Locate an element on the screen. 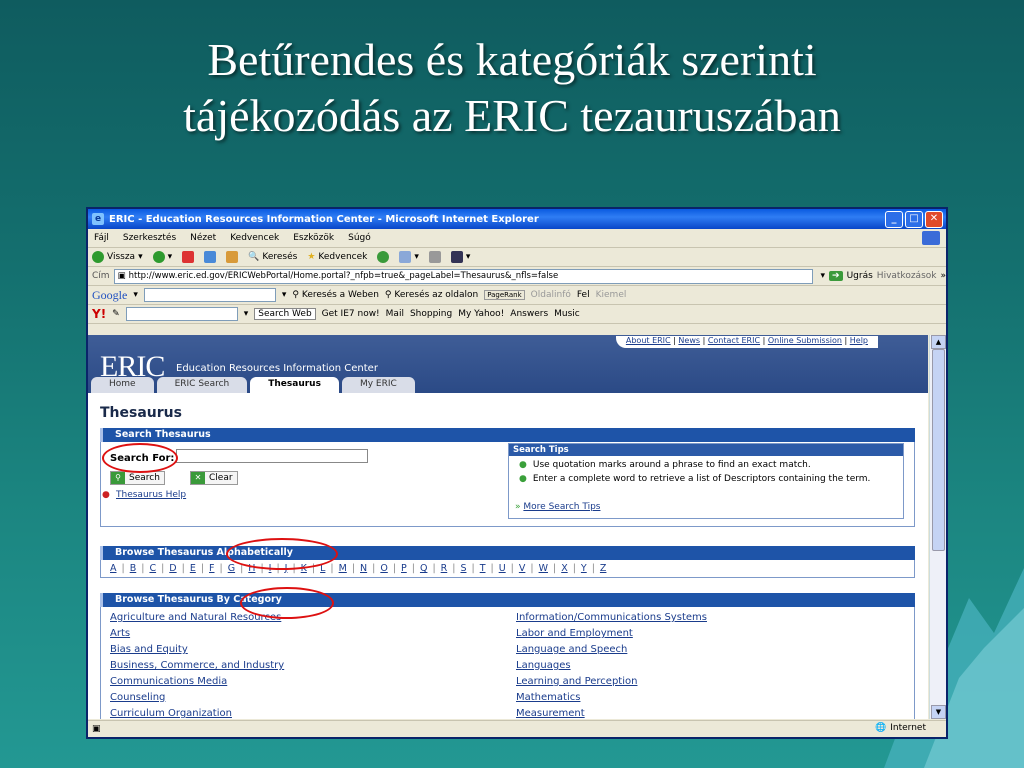 This screenshot has height=768, width=1024. close-button: ✕ is located at coordinates (934, 219).